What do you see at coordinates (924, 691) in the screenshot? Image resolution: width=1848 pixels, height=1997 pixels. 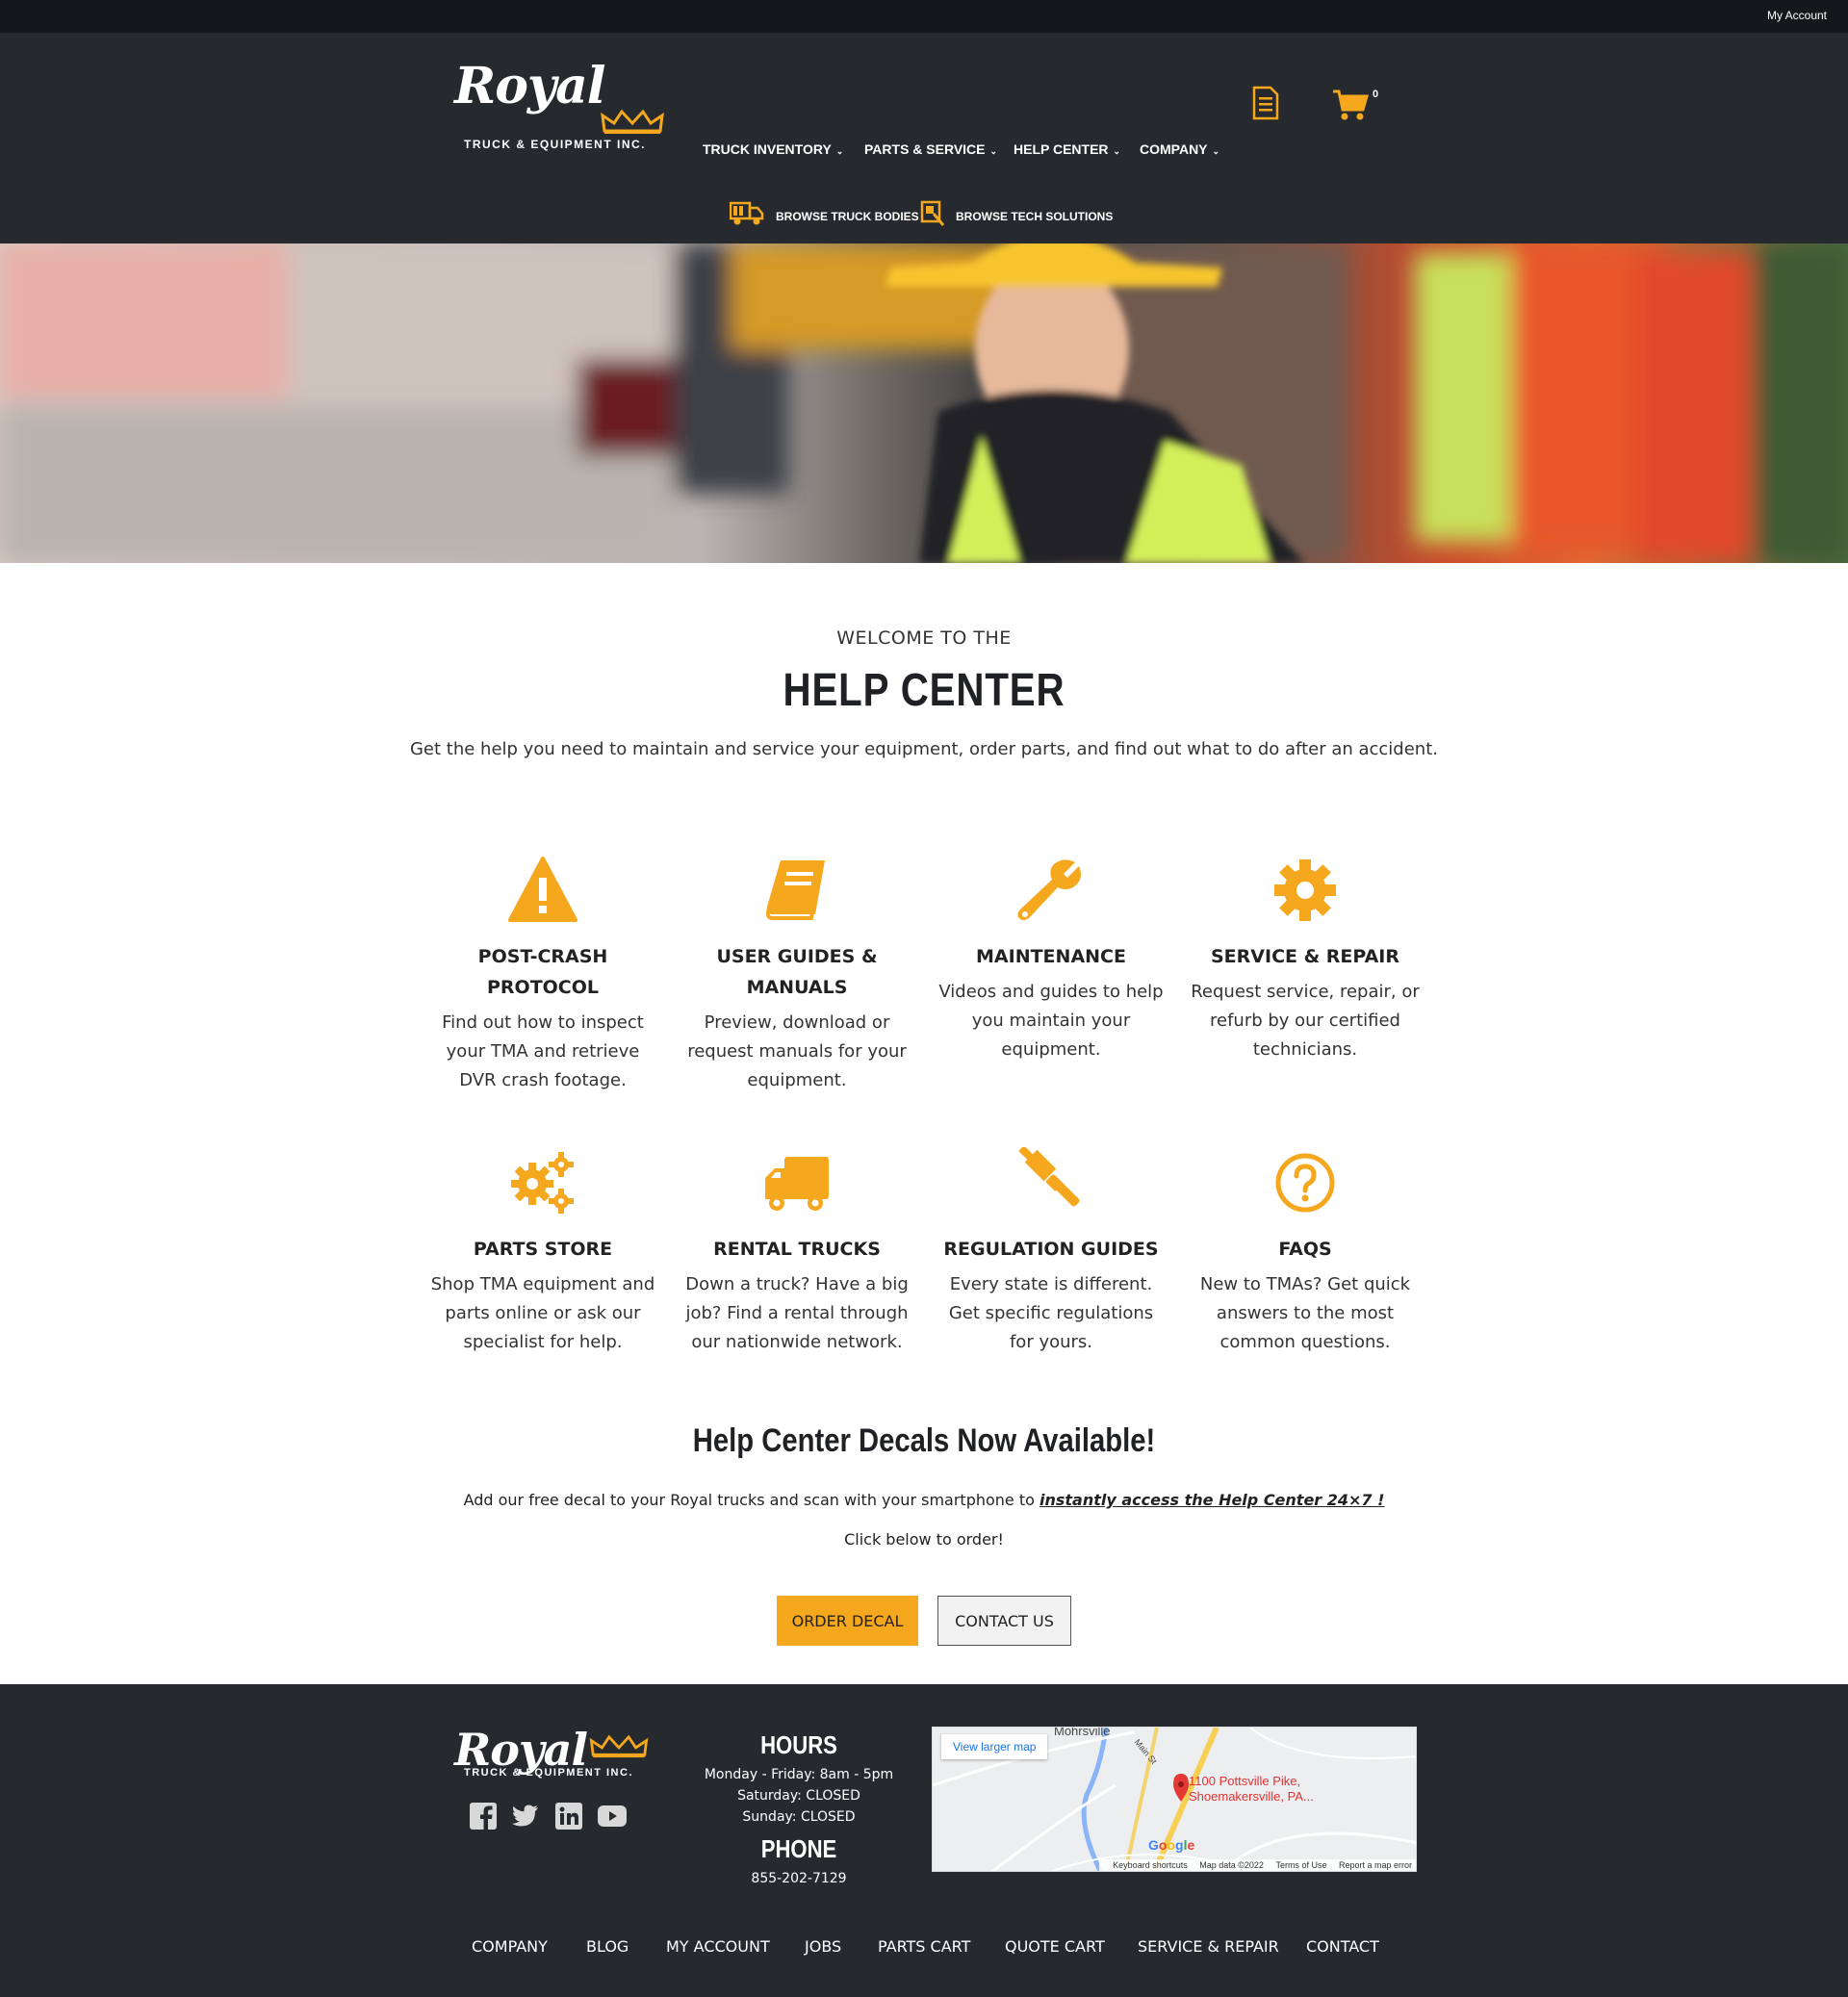 I see `page-title: HELP CENTER` at bounding box center [924, 691].